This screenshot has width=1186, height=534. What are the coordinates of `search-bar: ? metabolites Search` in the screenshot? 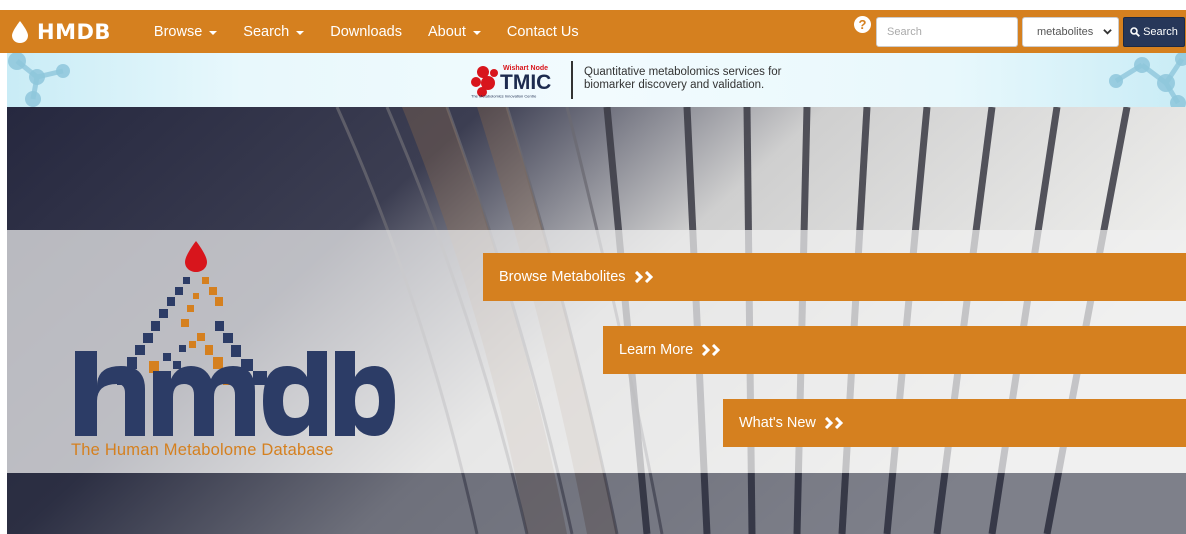 It's located at (1020, 31).